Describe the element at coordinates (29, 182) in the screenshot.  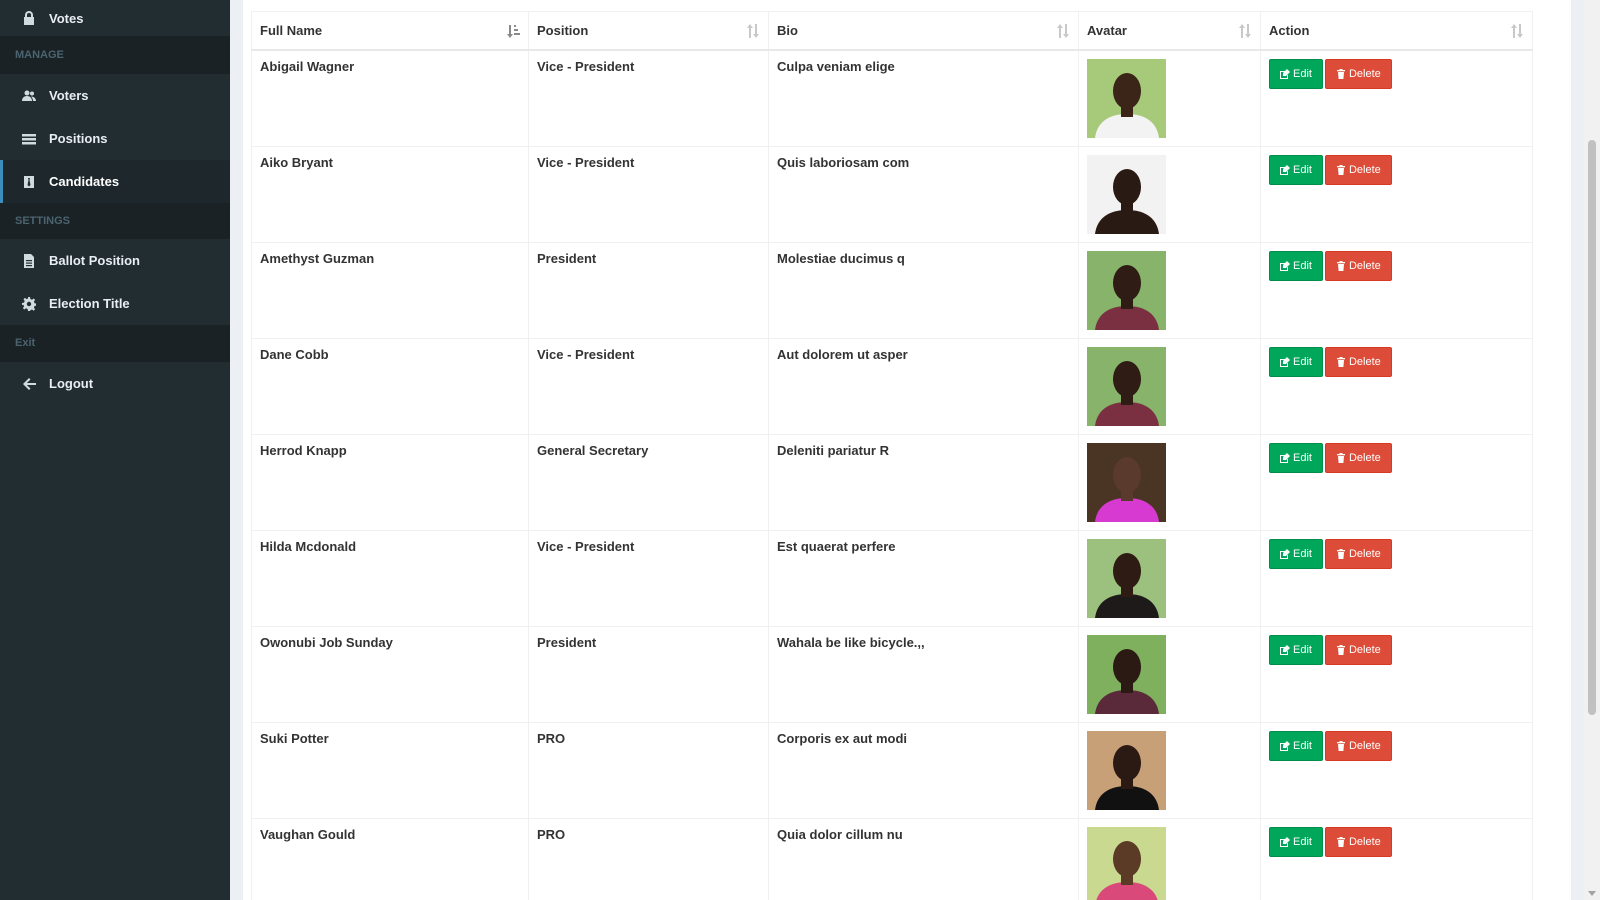
I see `black-tie-icon` at that location.